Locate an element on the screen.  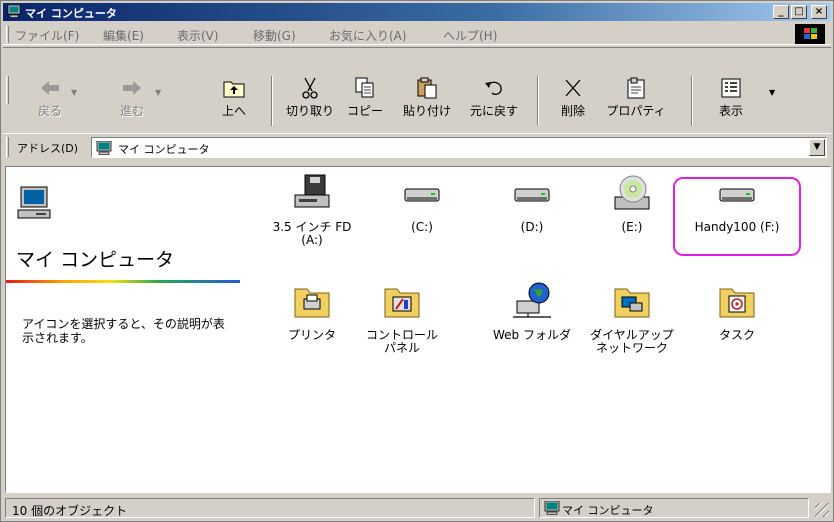
forward-dropdown-icon: ▼ is located at coordinates (158, 92).